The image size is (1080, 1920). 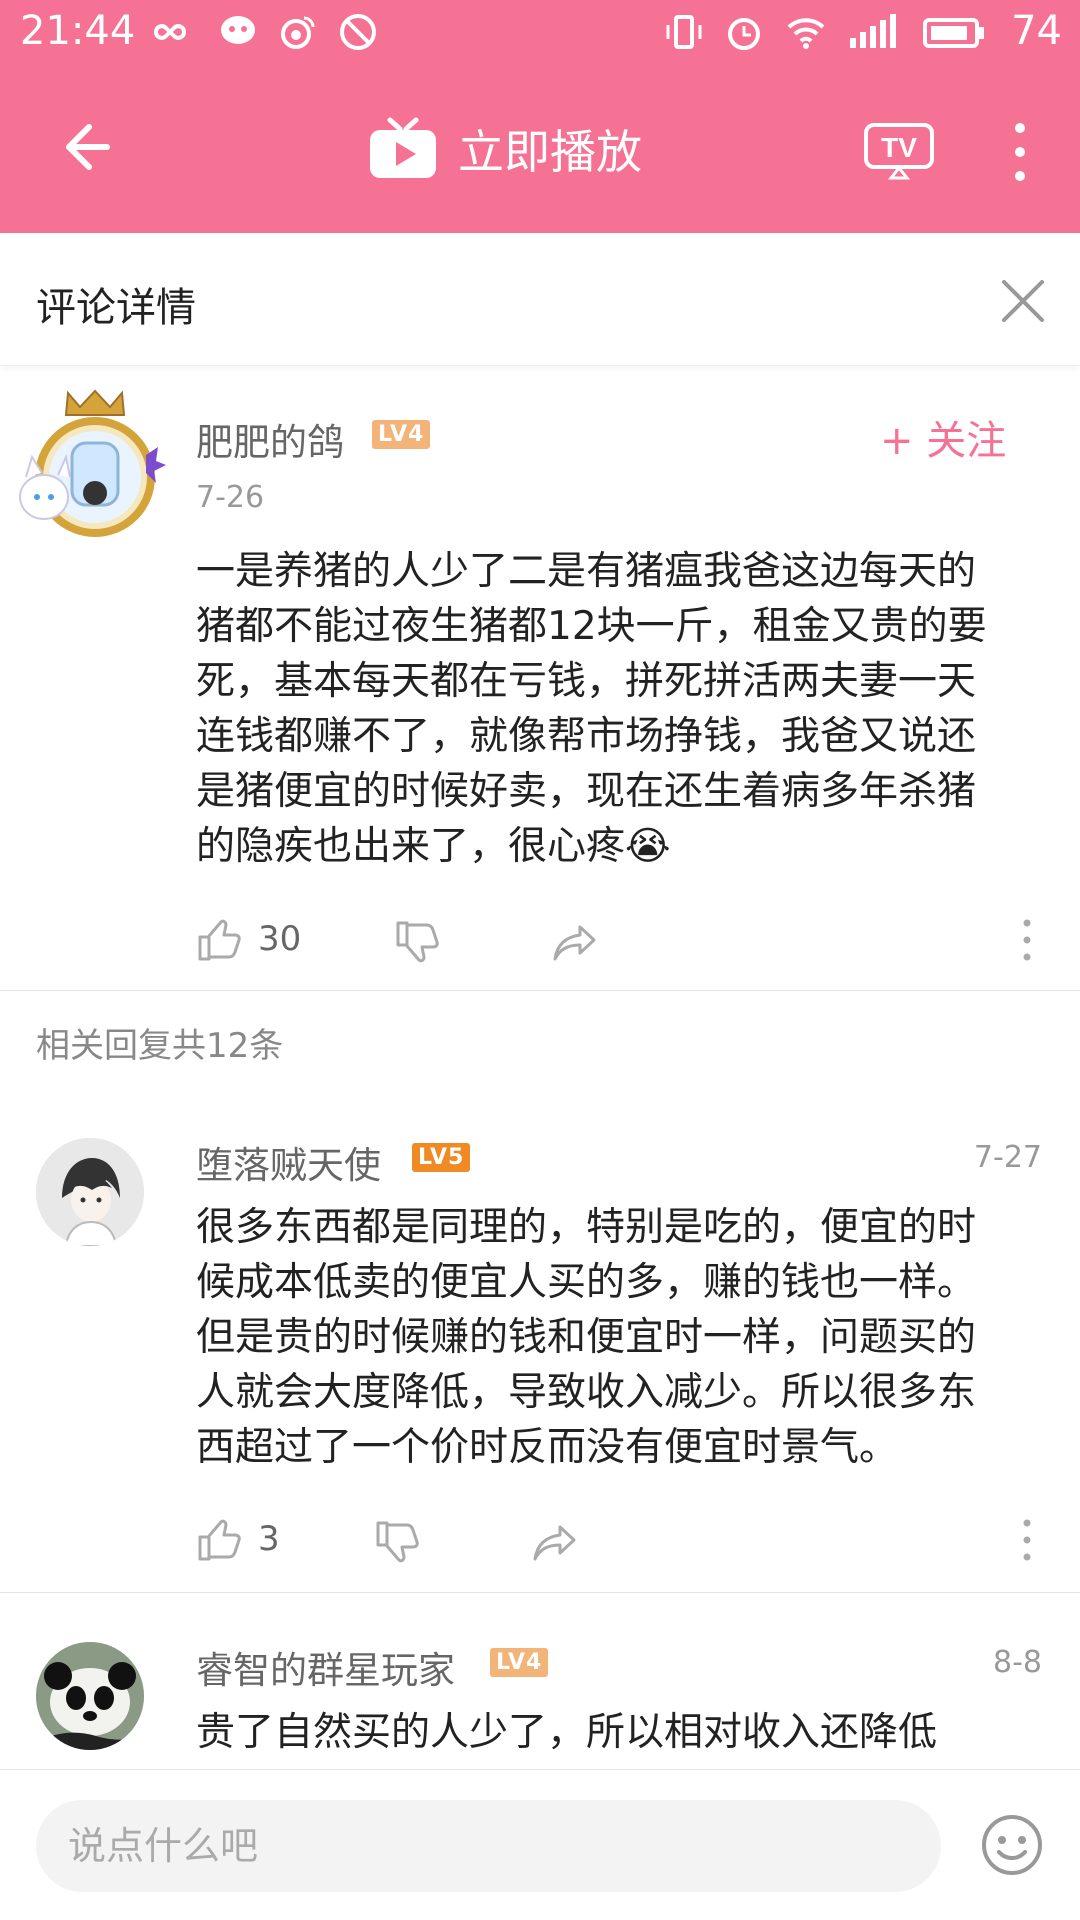 I want to click on comment-input-bar: 说点什么吧, so click(x=540, y=1844).